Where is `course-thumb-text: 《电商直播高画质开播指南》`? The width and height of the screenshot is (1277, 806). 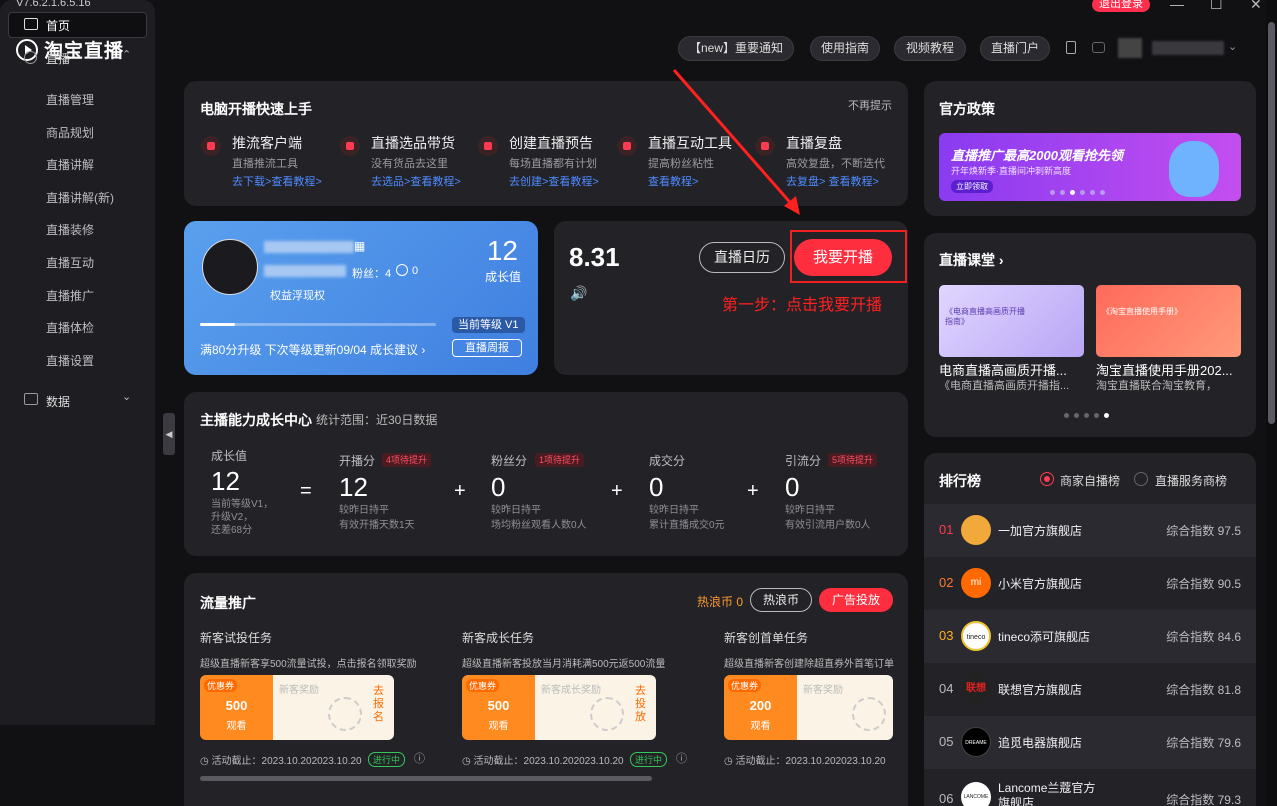 course-thumb-text: 《电商直播高画质开播指南》 is located at coordinates (985, 316).